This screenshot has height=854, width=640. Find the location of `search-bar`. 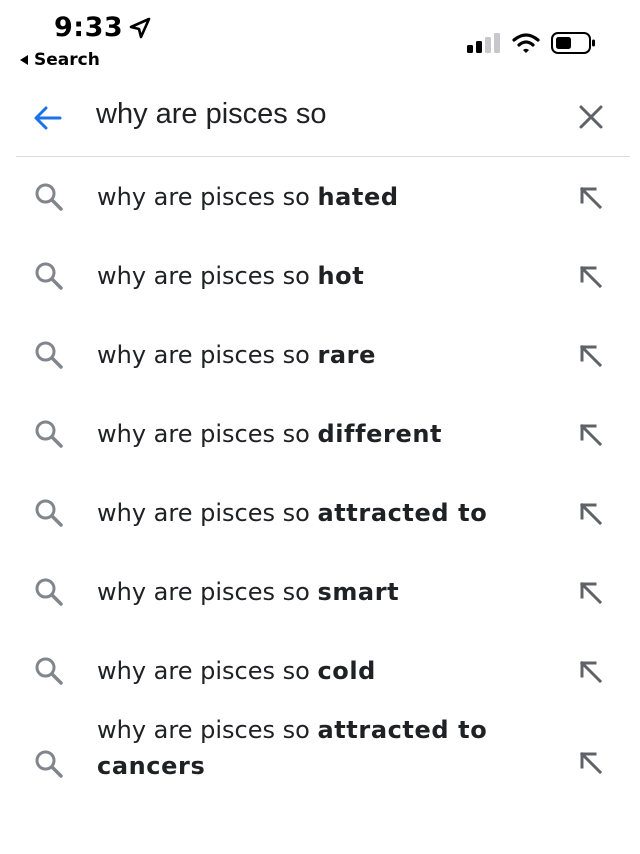

search-bar is located at coordinates (323, 118).